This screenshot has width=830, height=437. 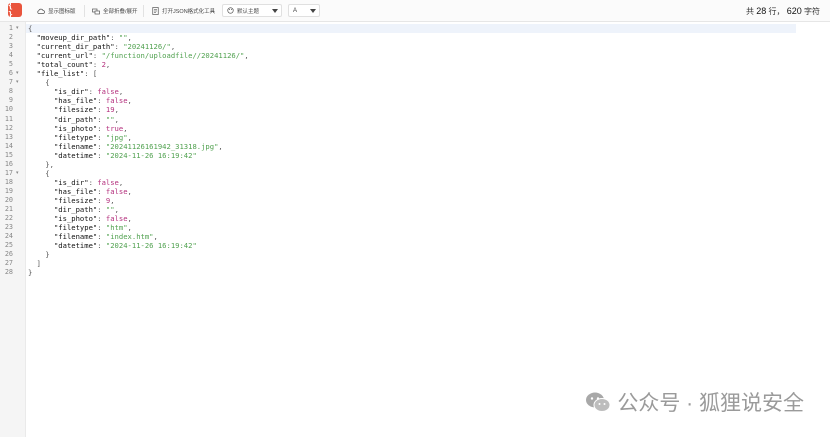 What do you see at coordinates (41, 164) in the screenshot?
I see `code-line: },` at bounding box center [41, 164].